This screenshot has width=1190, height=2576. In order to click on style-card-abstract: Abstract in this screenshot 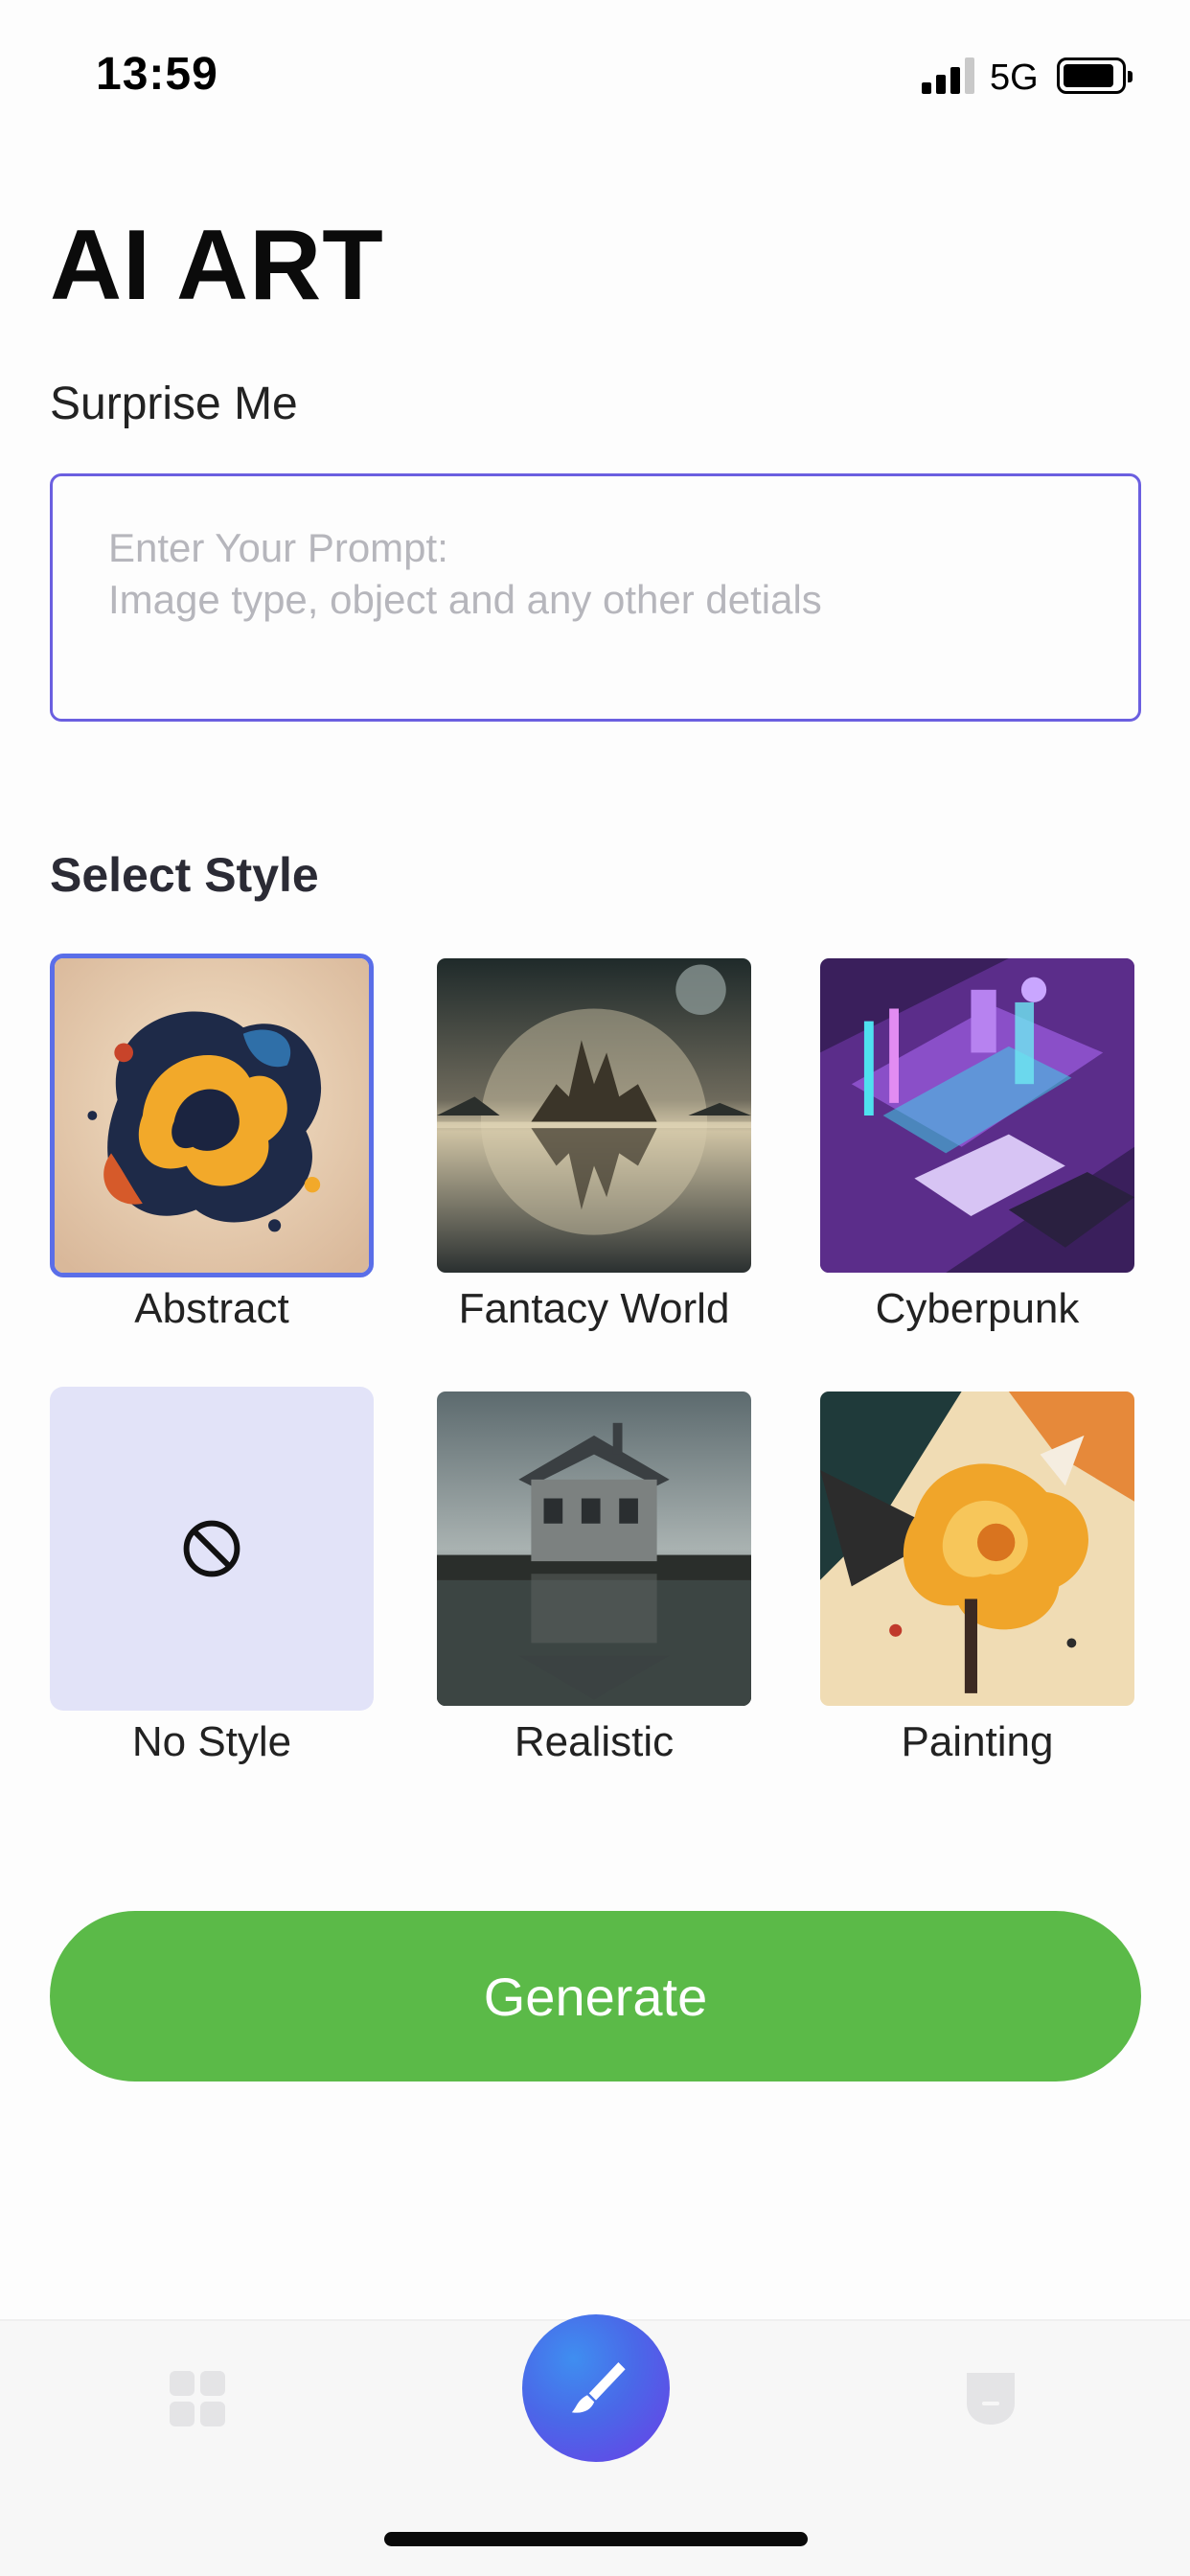, I will do `click(213, 1143)`.